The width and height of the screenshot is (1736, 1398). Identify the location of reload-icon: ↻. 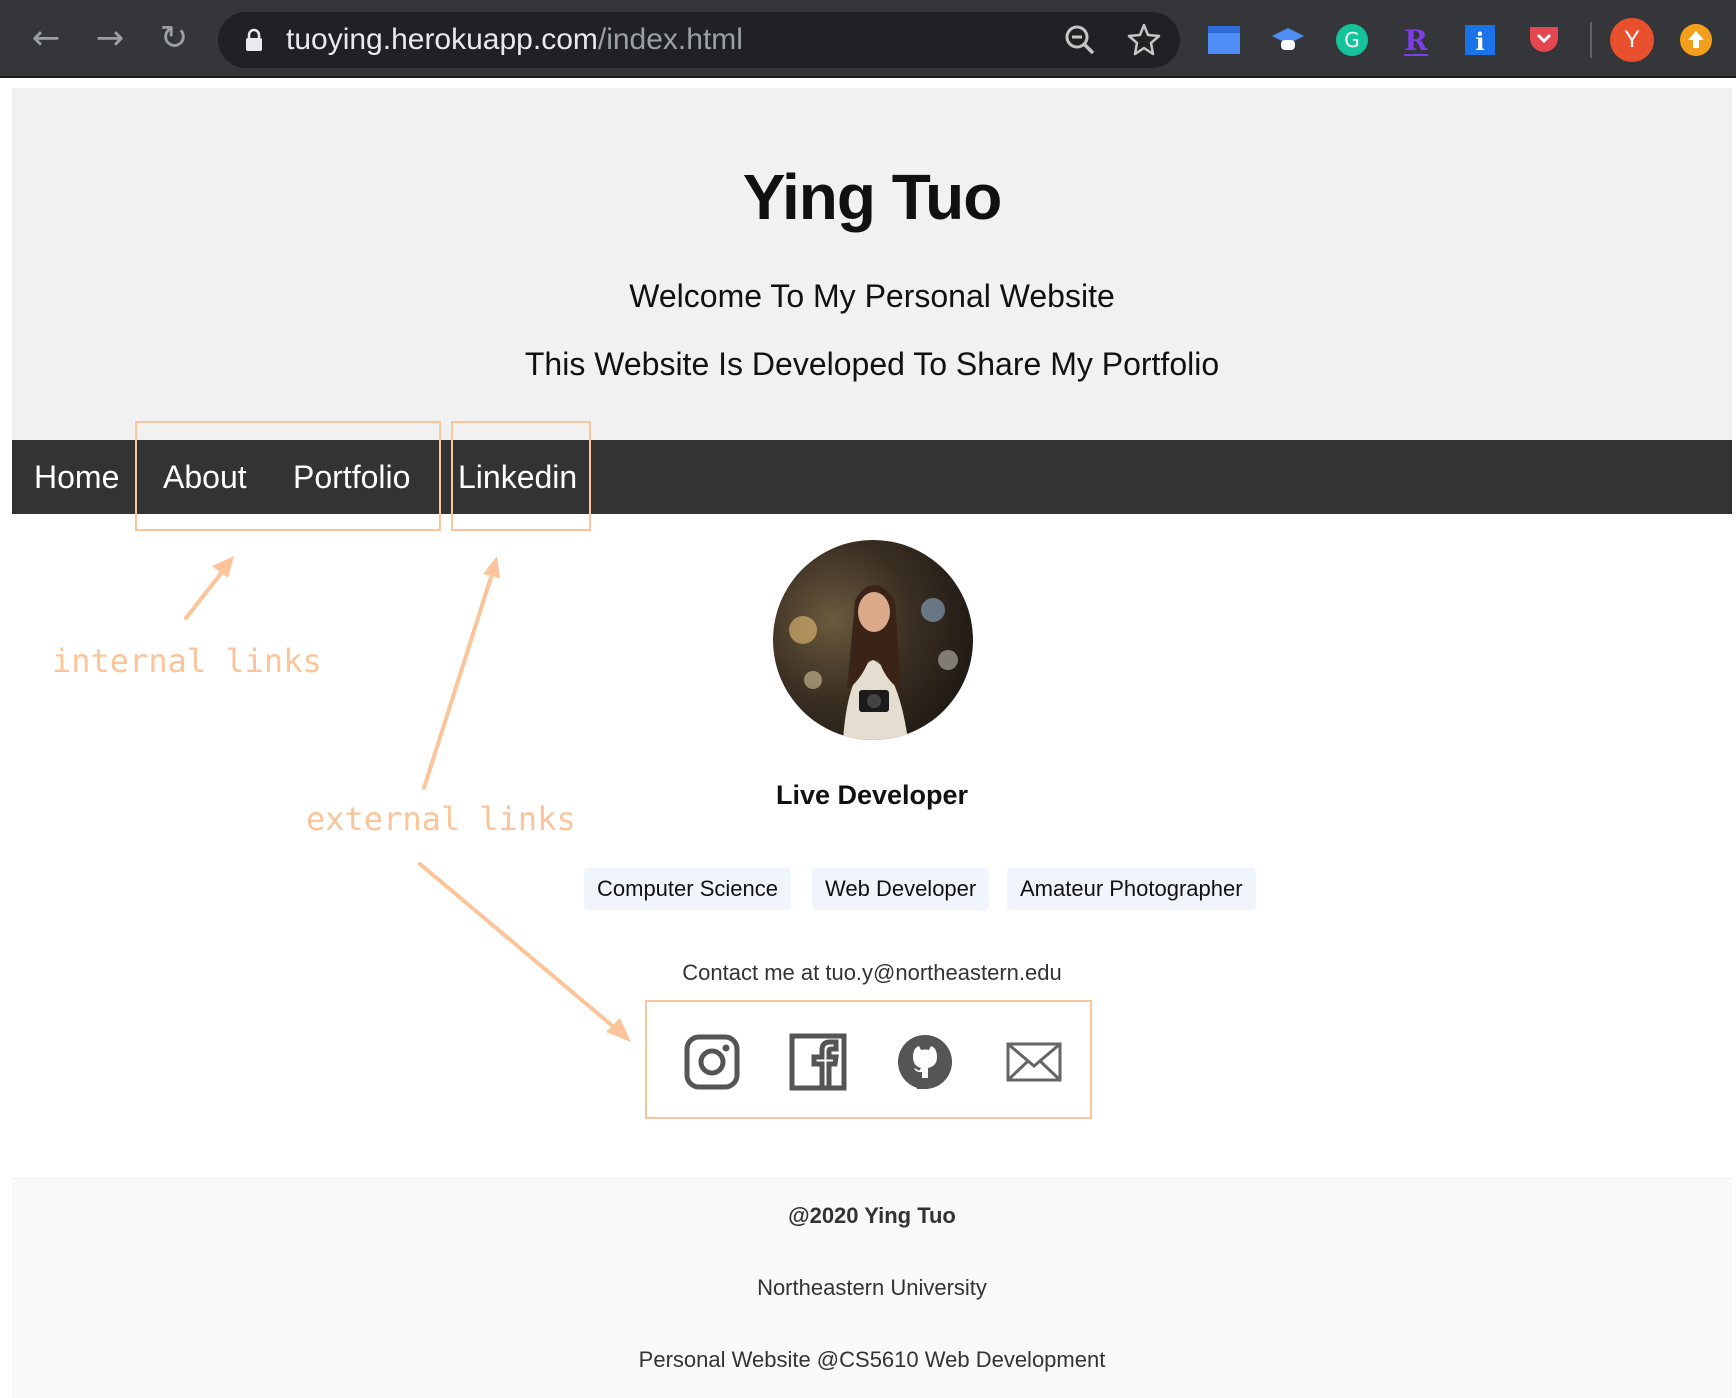
(174, 38).